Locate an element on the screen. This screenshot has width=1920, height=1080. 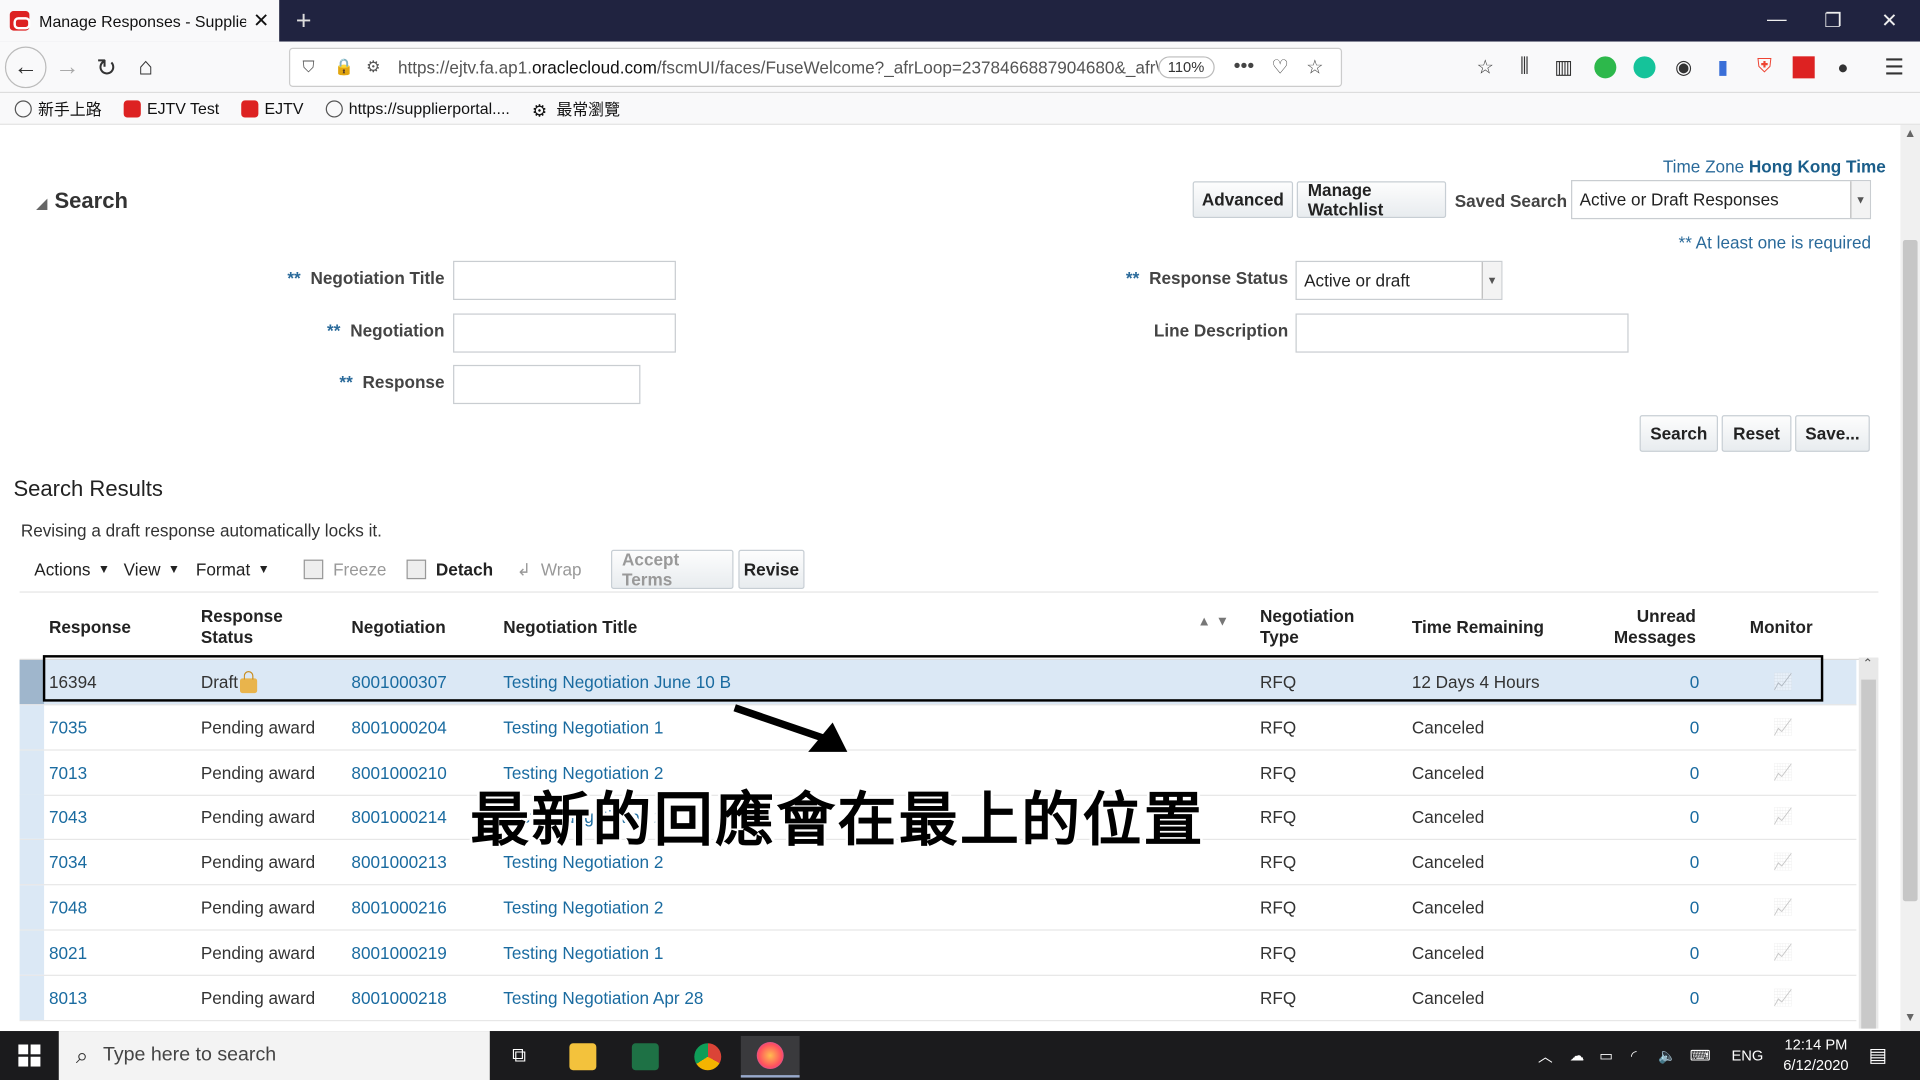
close-window-icon: ✕ is located at coordinates (1889, 21).